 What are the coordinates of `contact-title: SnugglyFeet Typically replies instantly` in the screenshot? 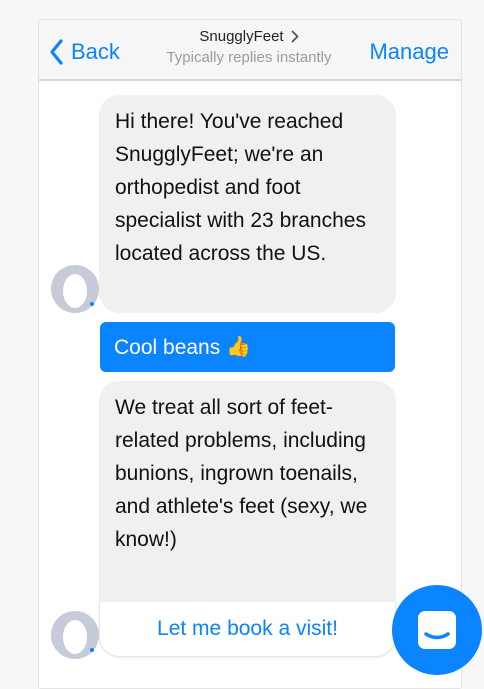 It's located at (249, 47).